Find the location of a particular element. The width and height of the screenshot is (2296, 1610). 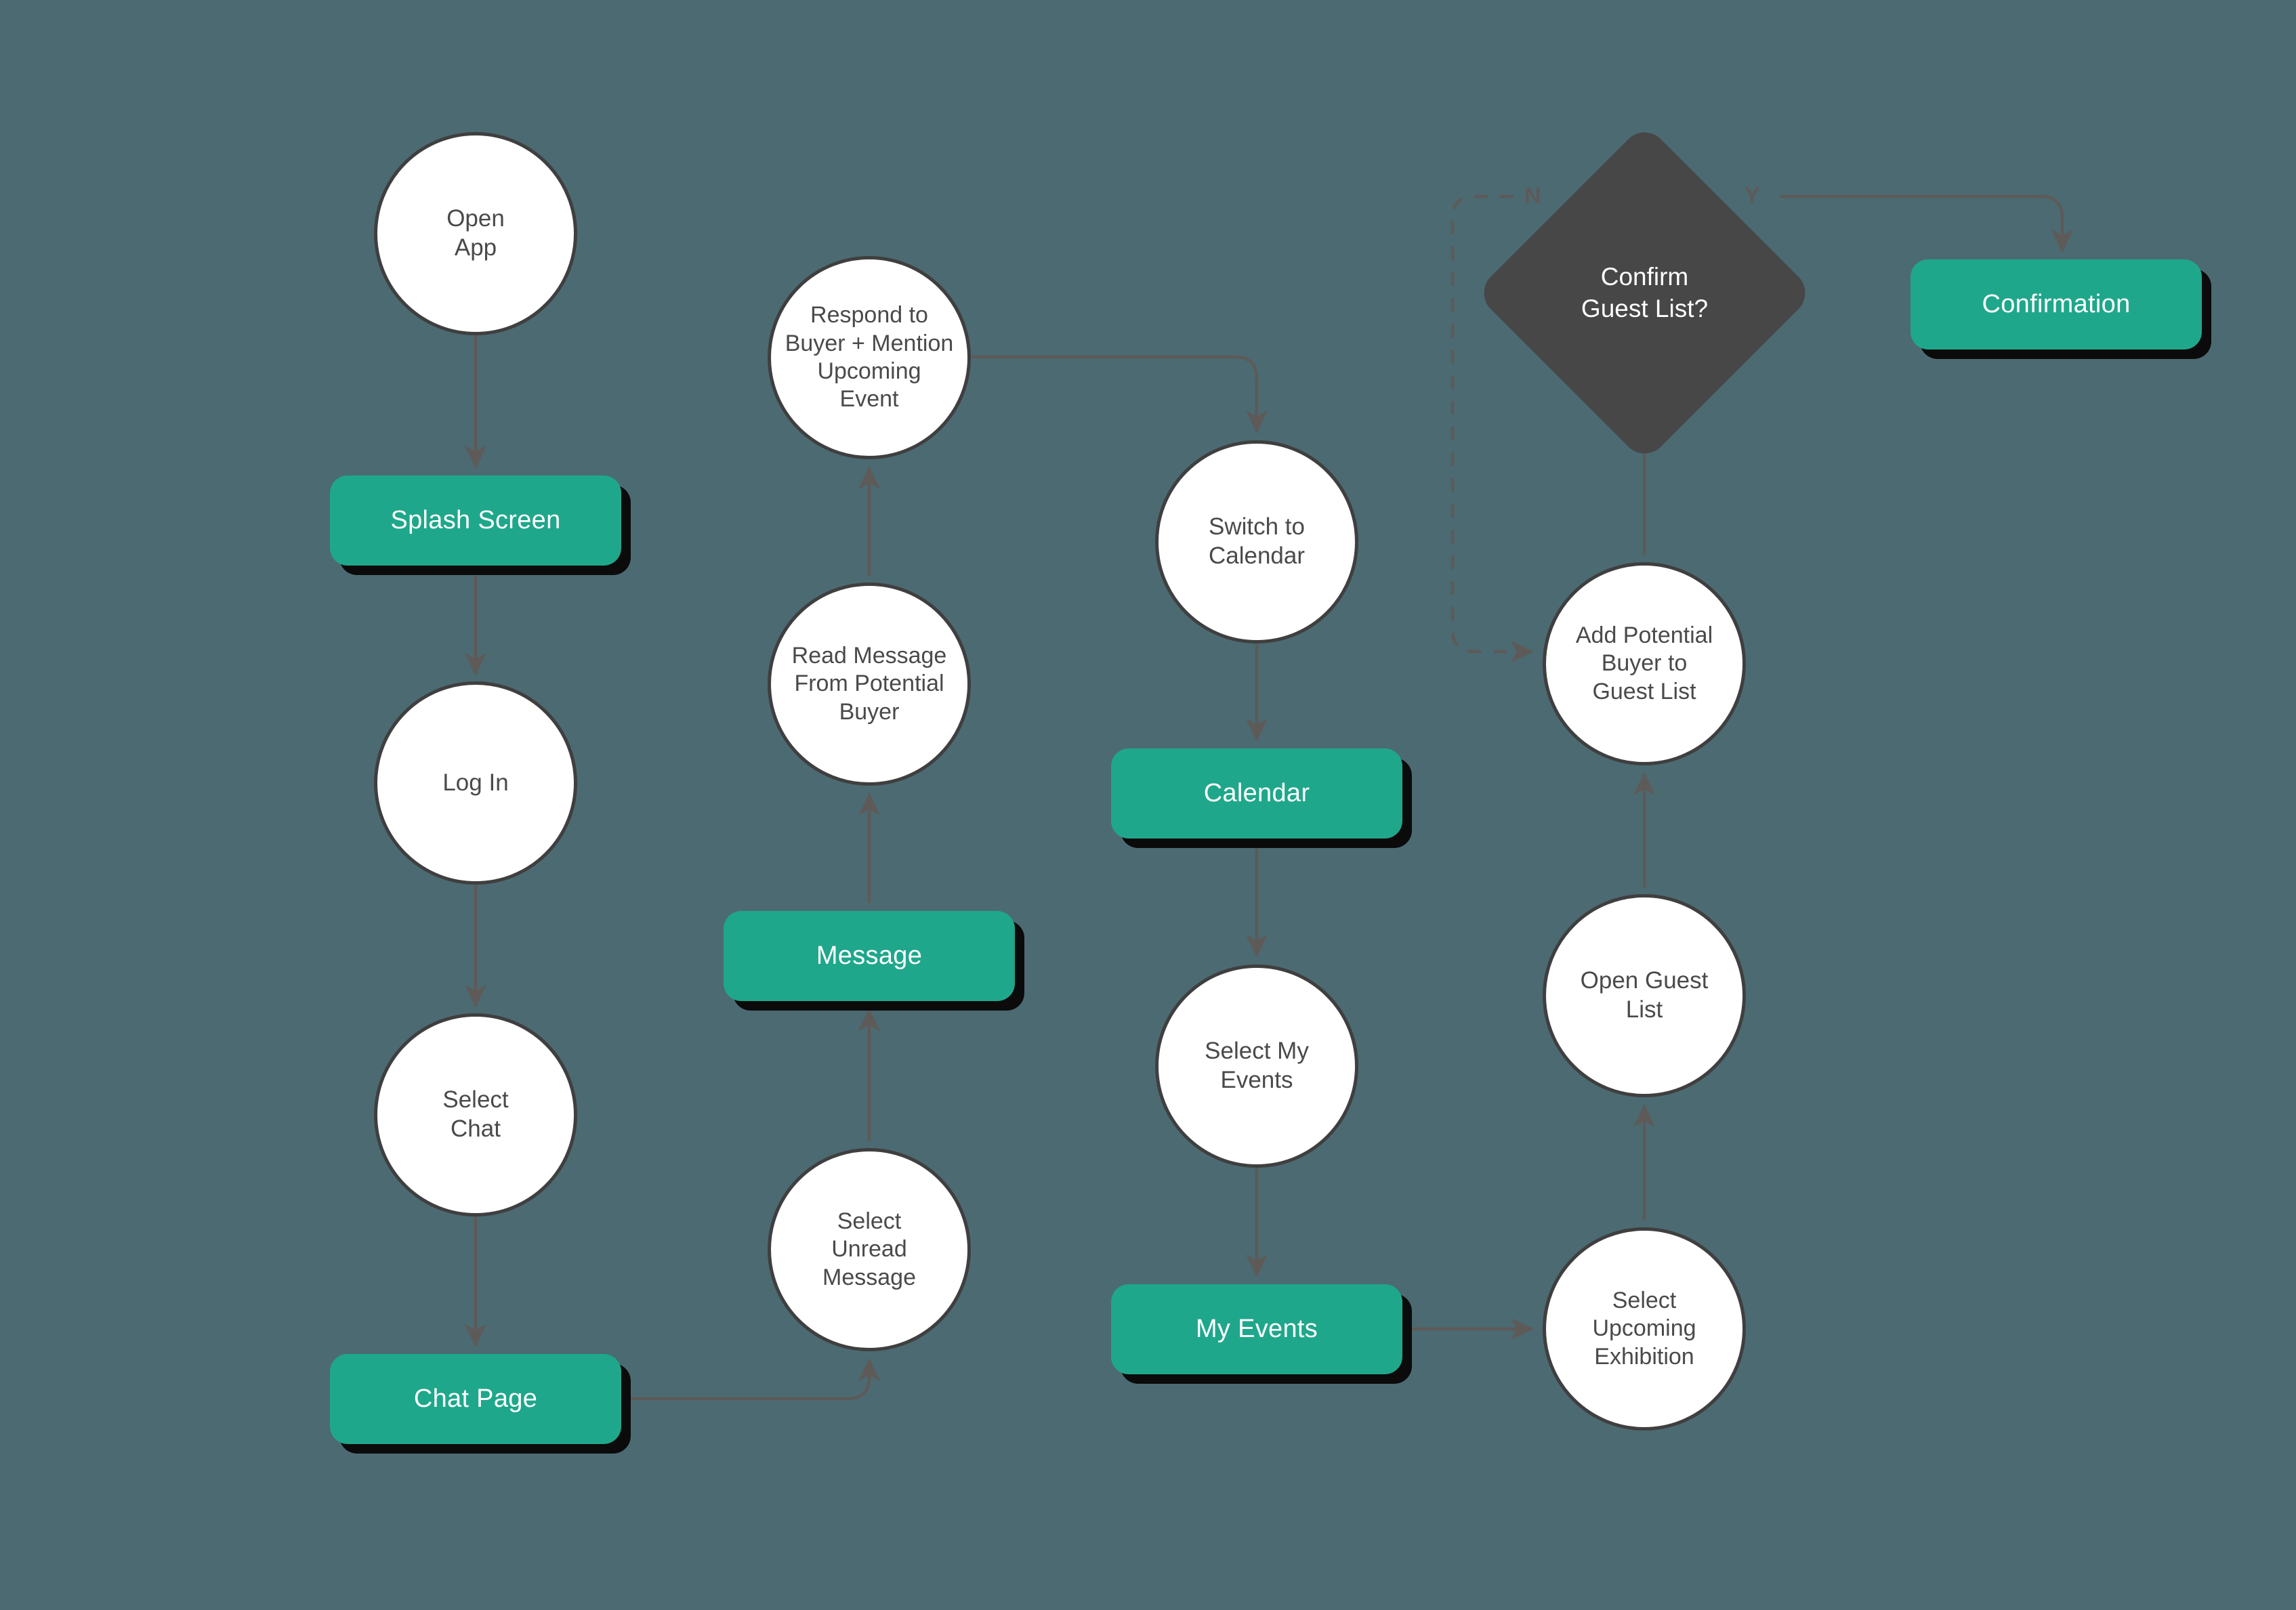

branch-no-label: N is located at coordinates (1532, 196).